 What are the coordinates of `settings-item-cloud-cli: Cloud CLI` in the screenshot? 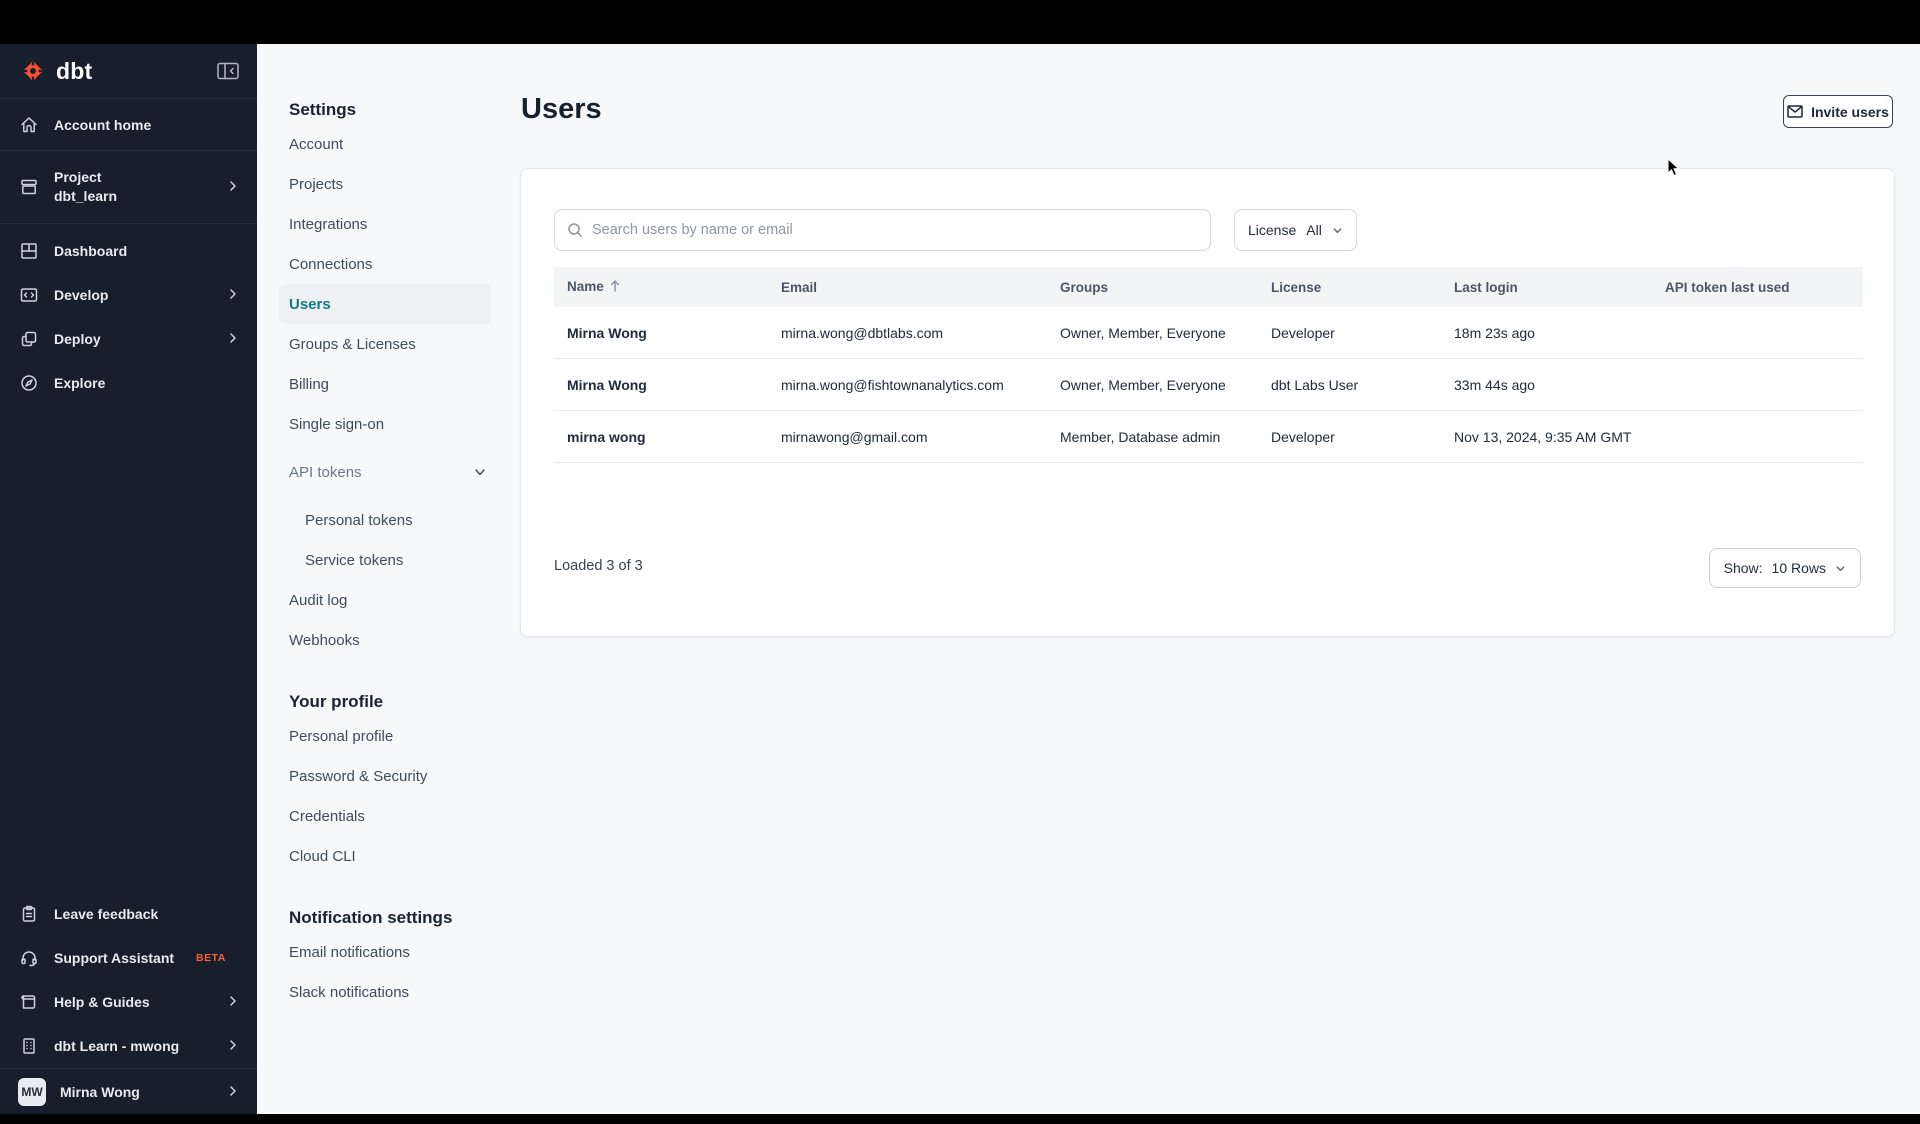 It's located at (395, 856).